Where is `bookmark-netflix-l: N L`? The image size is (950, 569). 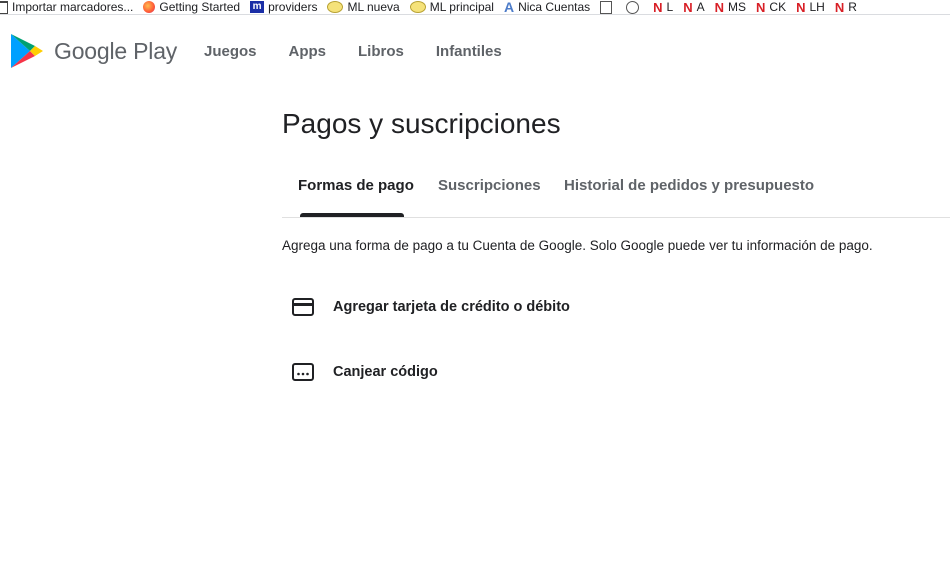 bookmark-netflix-l: N L is located at coordinates (663, 7).